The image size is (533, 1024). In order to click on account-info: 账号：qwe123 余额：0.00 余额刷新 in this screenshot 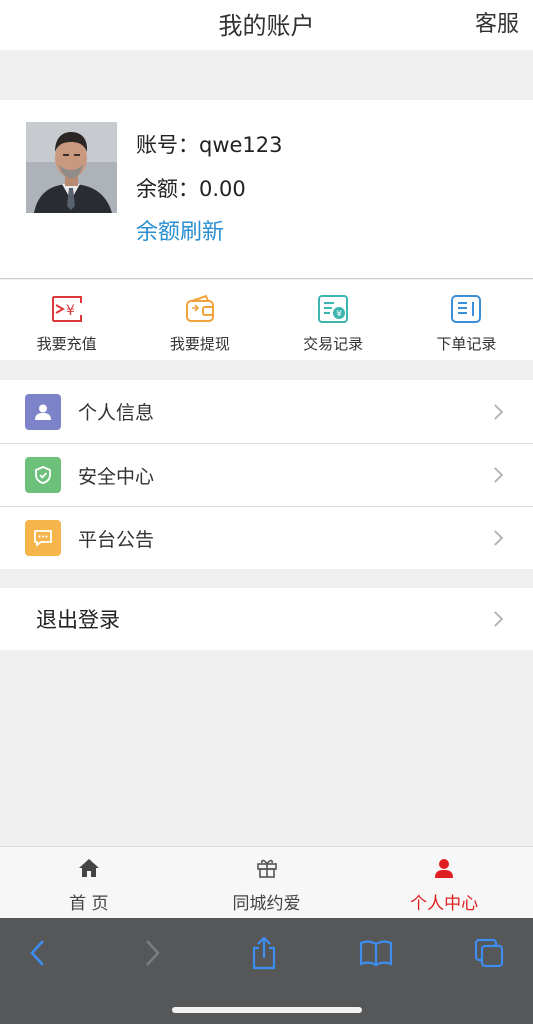, I will do `click(209, 196)`.